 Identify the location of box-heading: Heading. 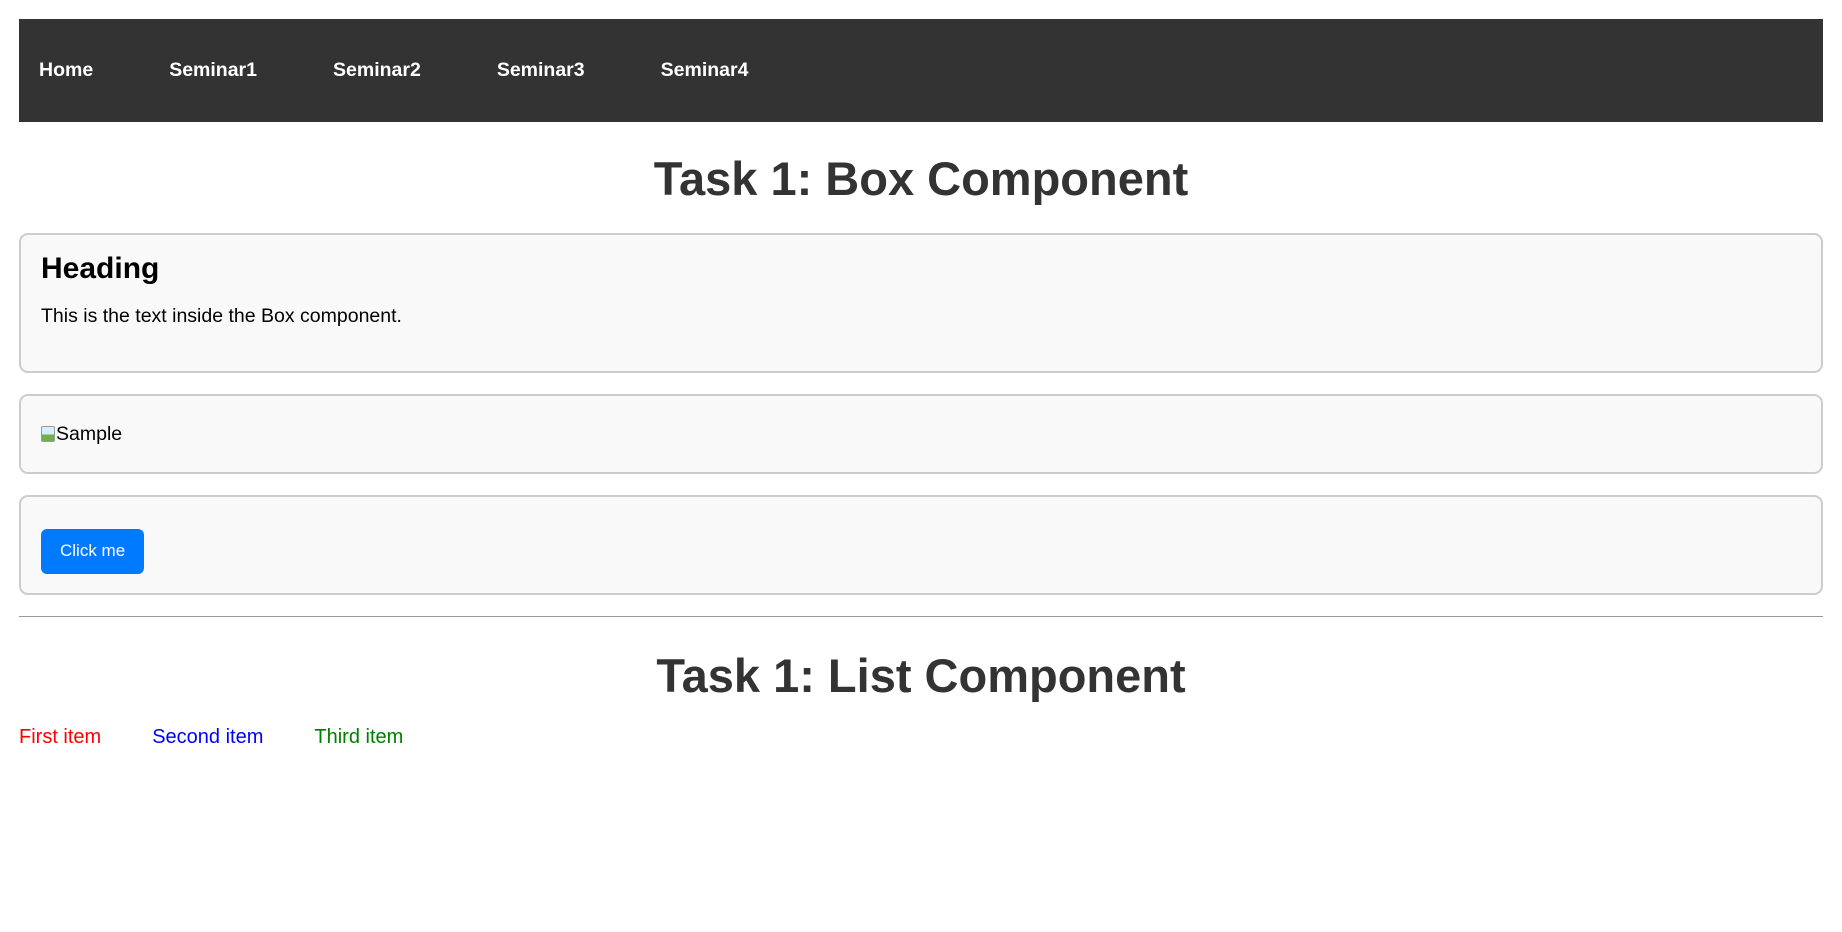
(100, 269).